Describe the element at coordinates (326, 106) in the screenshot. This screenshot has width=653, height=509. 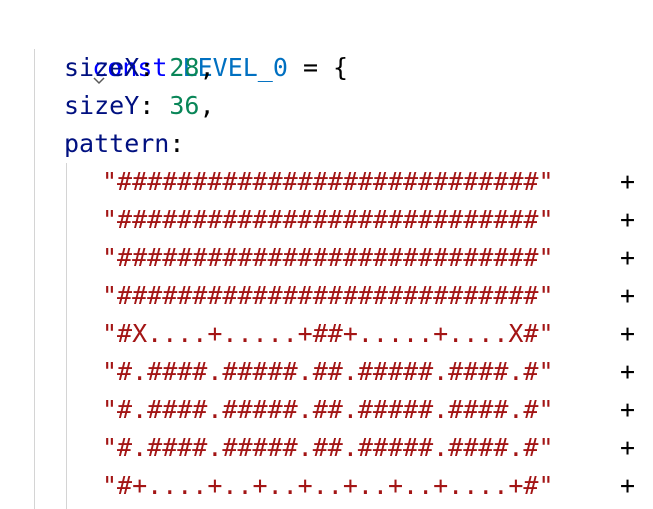
I see `code-line-sizey: sizeY: 36,` at that location.